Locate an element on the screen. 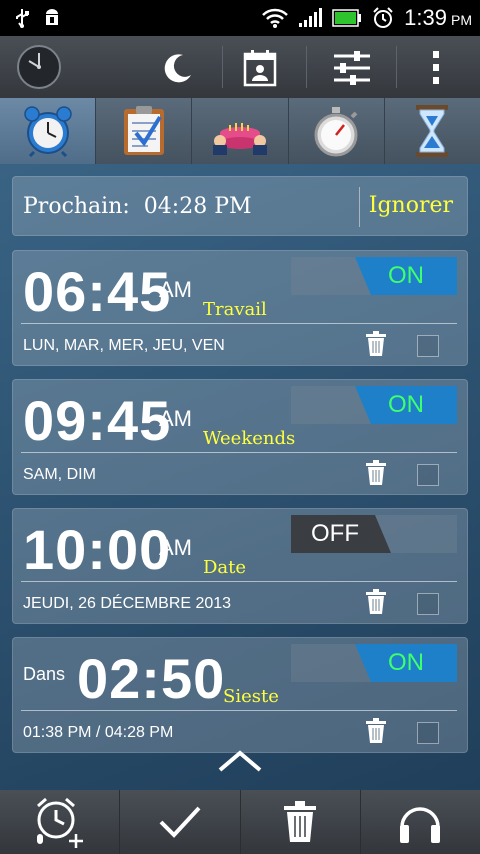  audio-button is located at coordinates (420, 822).